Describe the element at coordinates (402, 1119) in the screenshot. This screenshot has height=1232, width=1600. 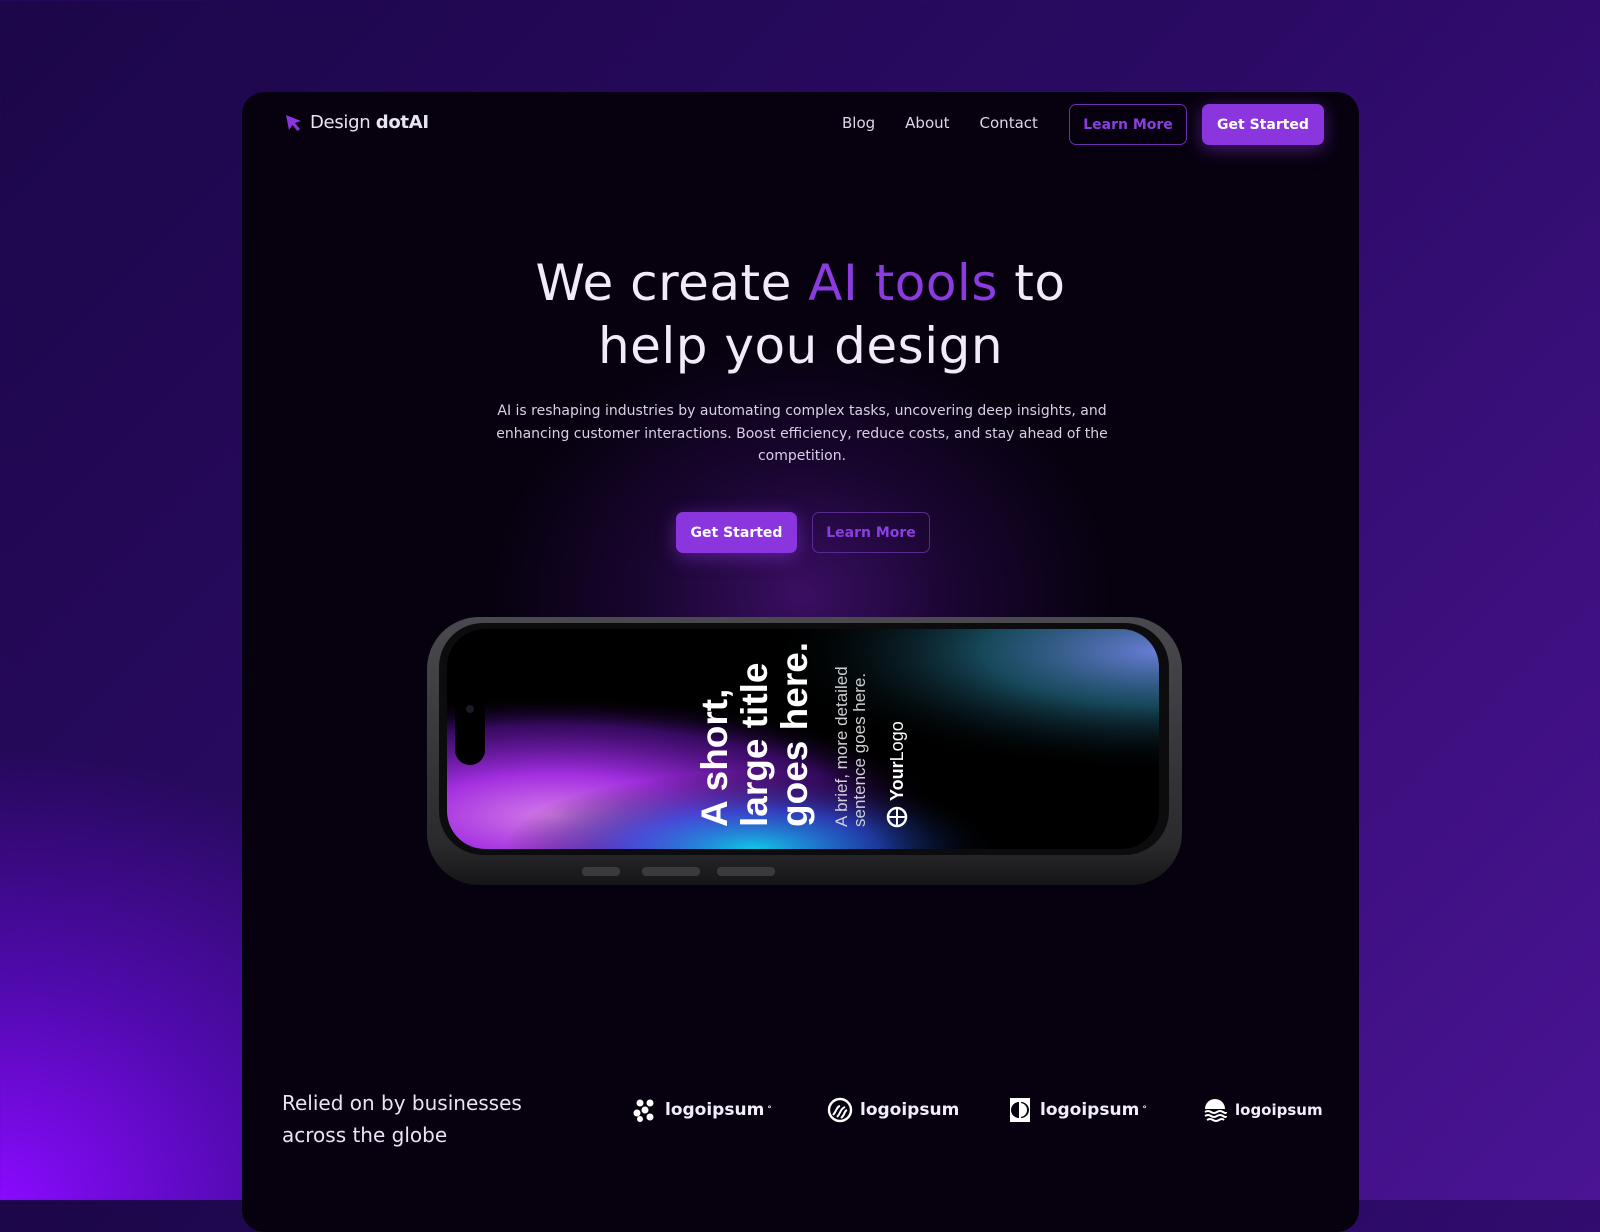
I see `trusted-by-heading: Relied on by businesses across the globe` at that location.